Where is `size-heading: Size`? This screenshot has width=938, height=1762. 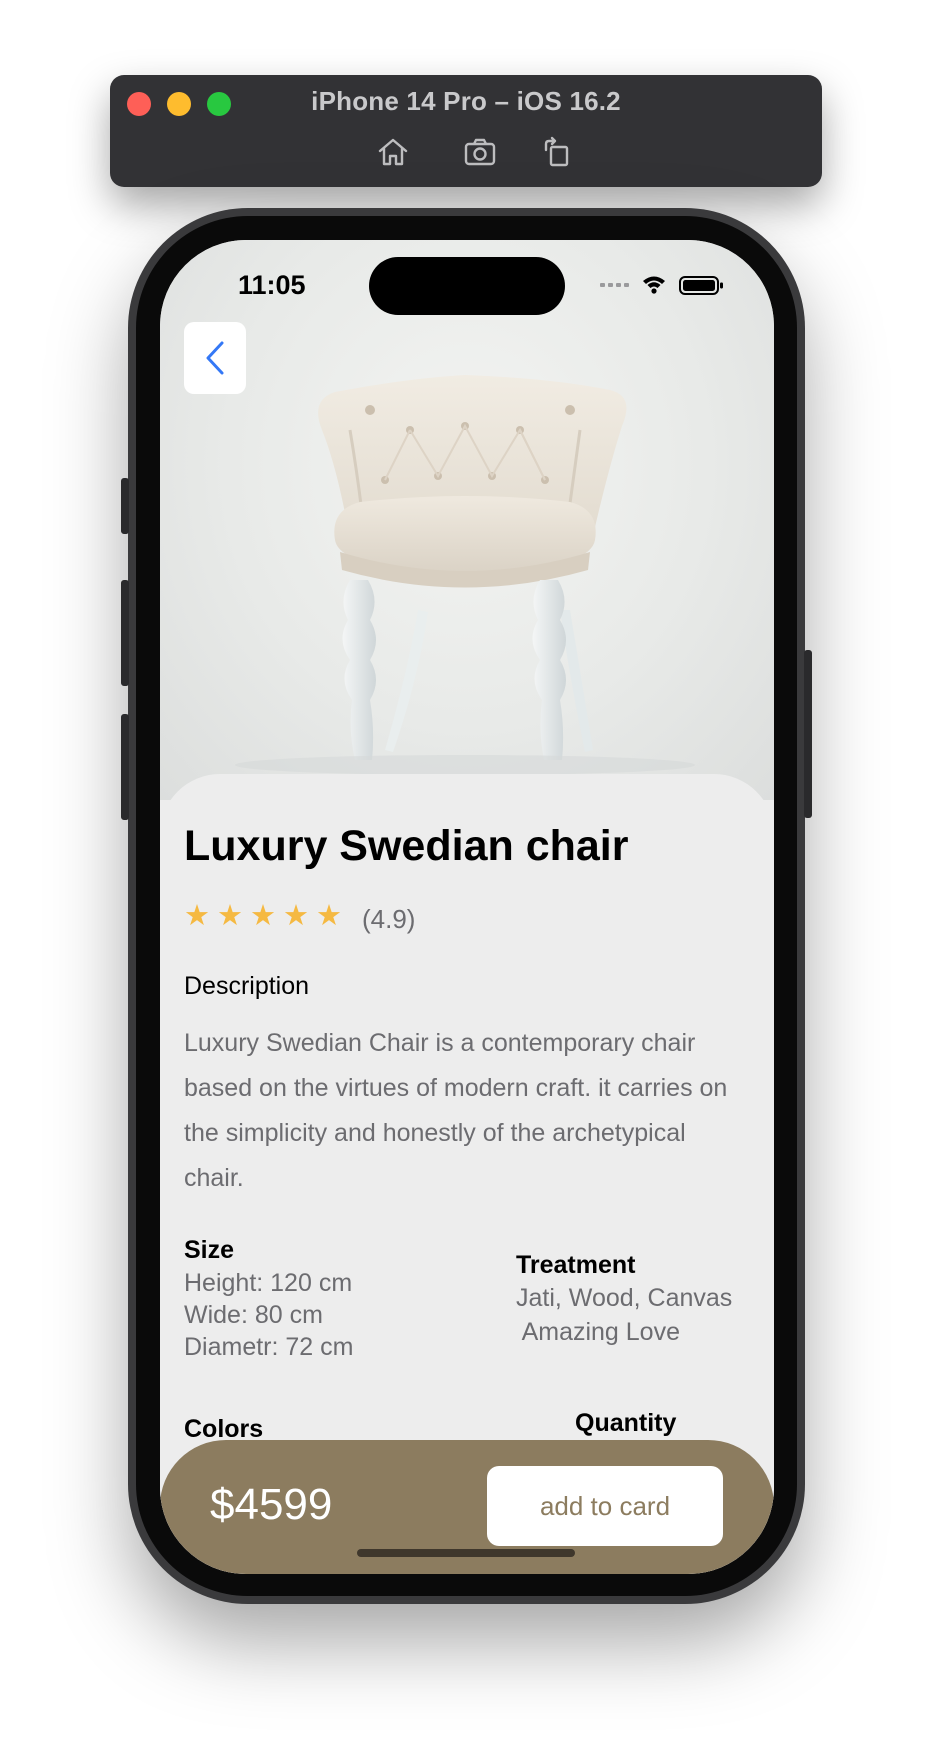
size-heading: Size is located at coordinates (209, 1250).